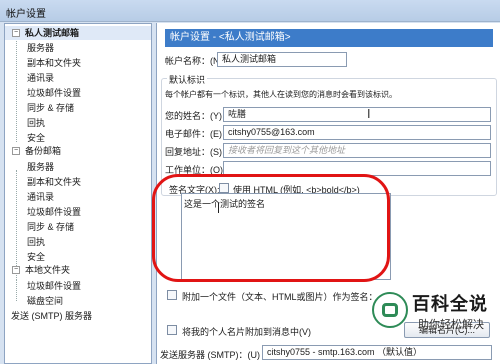  What do you see at coordinates (280, 297) in the screenshot?
I see `attach-file-label: 附加一个文件（文本、HTML或图片）作为签名：` at bounding box center [280, 297].